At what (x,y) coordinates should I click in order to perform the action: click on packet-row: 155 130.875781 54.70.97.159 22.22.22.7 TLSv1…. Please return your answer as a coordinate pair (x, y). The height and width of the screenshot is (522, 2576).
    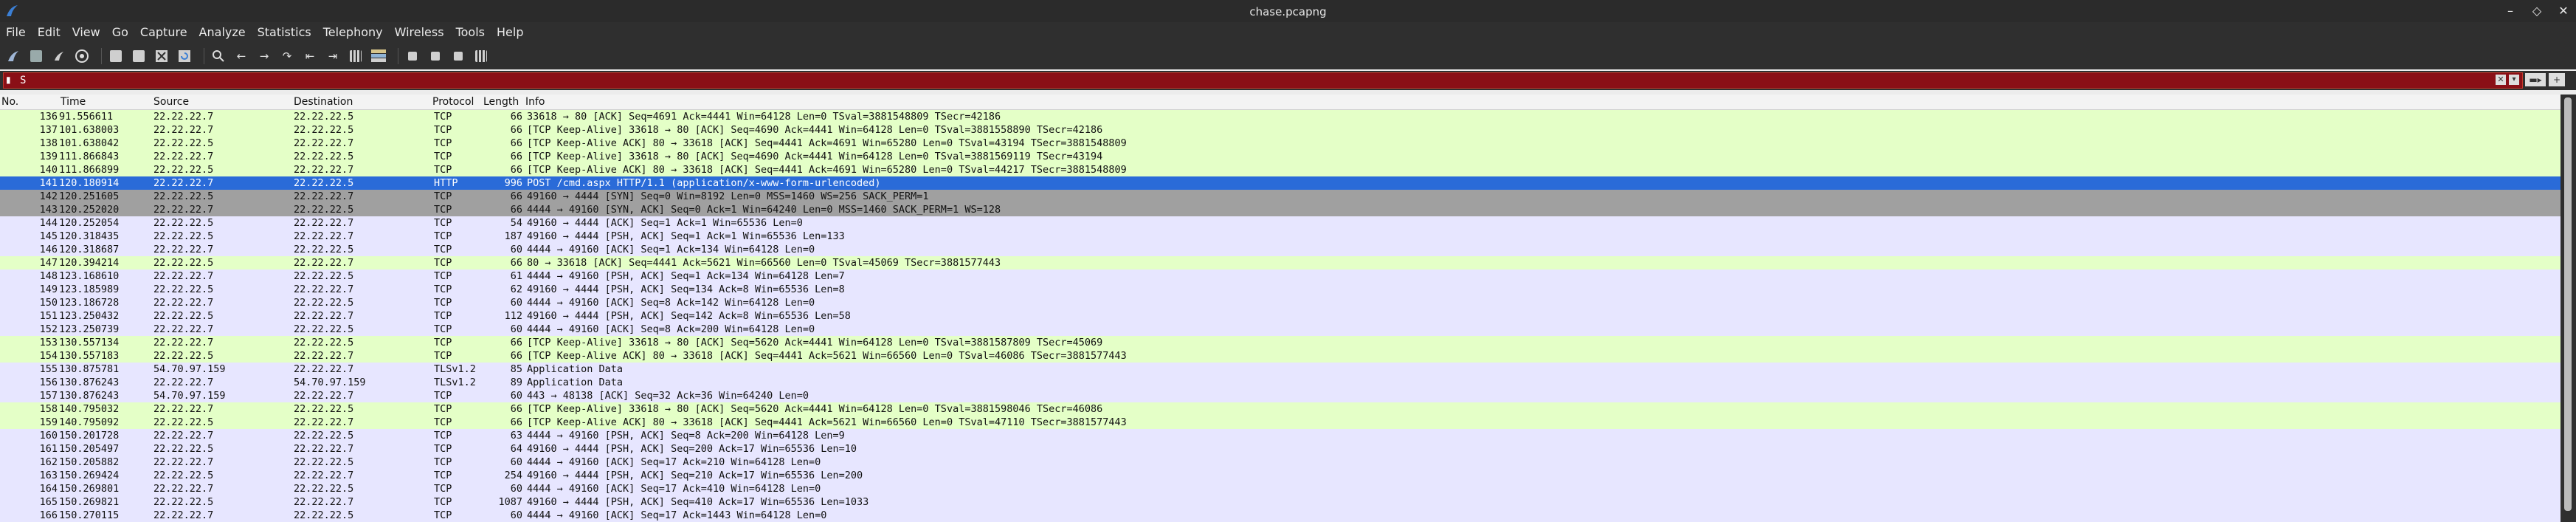
    Looking at the image, I should click on (1280, 369).